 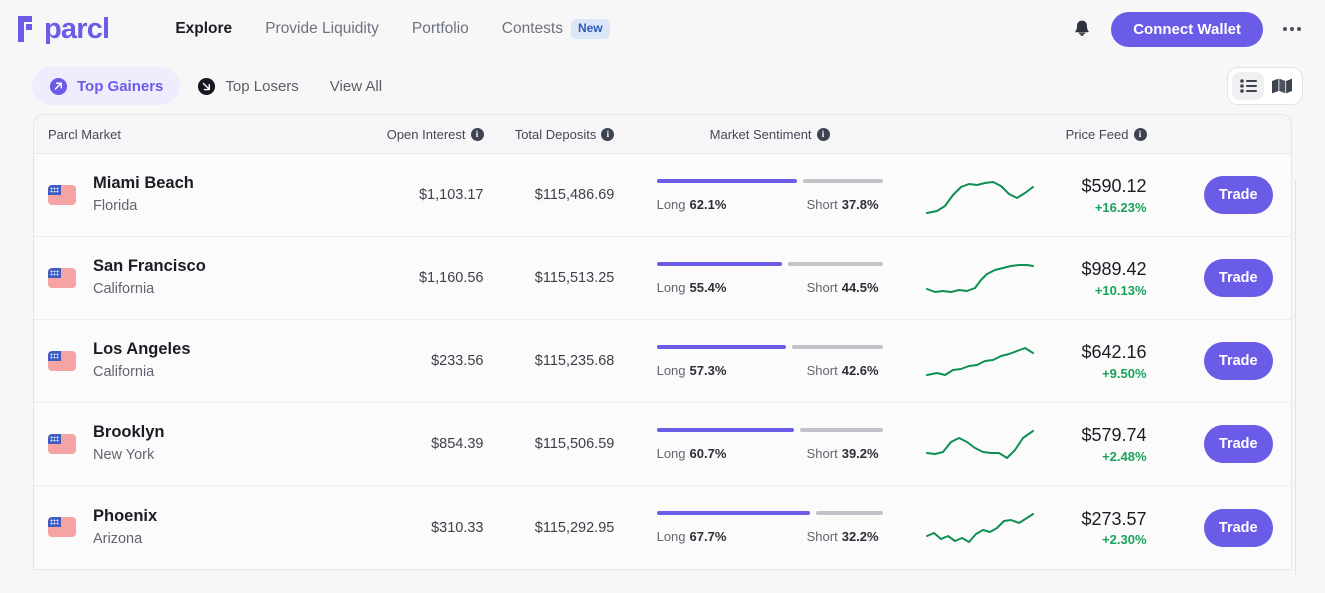 What do you see at coordinates (574, 195) in the screenshot?
I see `total-deposits-value: $115,486.69` at bounding box center [574, 195].